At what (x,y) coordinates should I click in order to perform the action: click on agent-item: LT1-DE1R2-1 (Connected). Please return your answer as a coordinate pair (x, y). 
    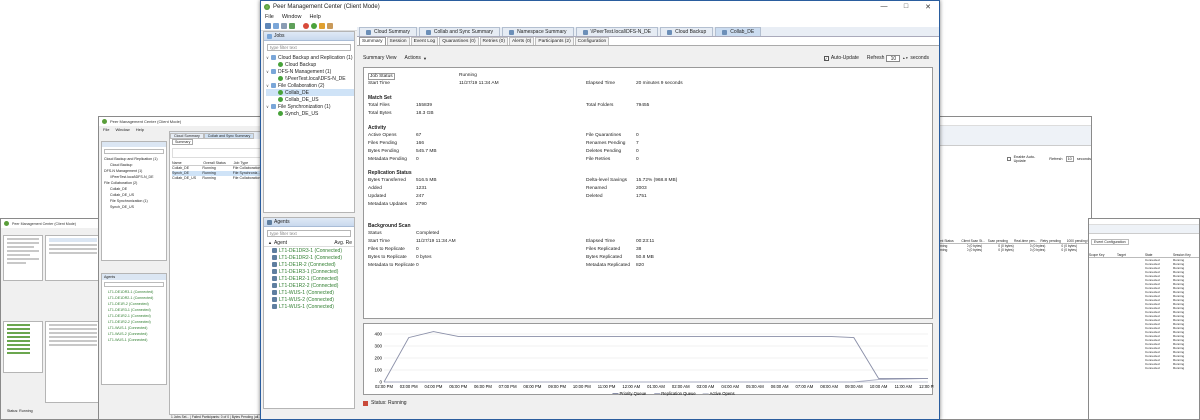
    Looking at the image, I should click on (313, 278).